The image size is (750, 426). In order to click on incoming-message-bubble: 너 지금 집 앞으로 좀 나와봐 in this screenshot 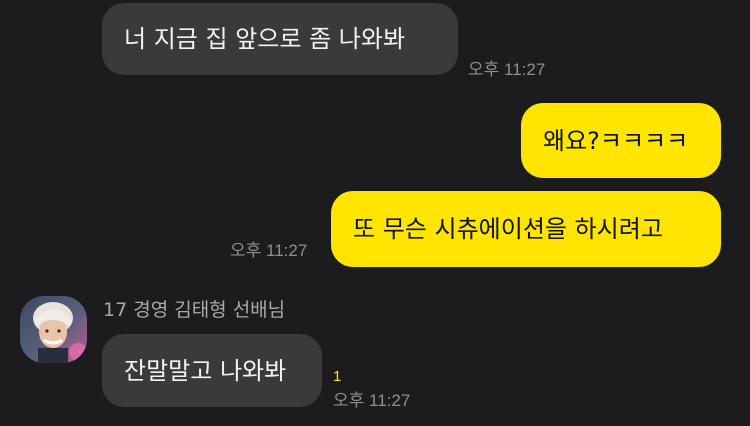, I will do `click(280, 39)`.